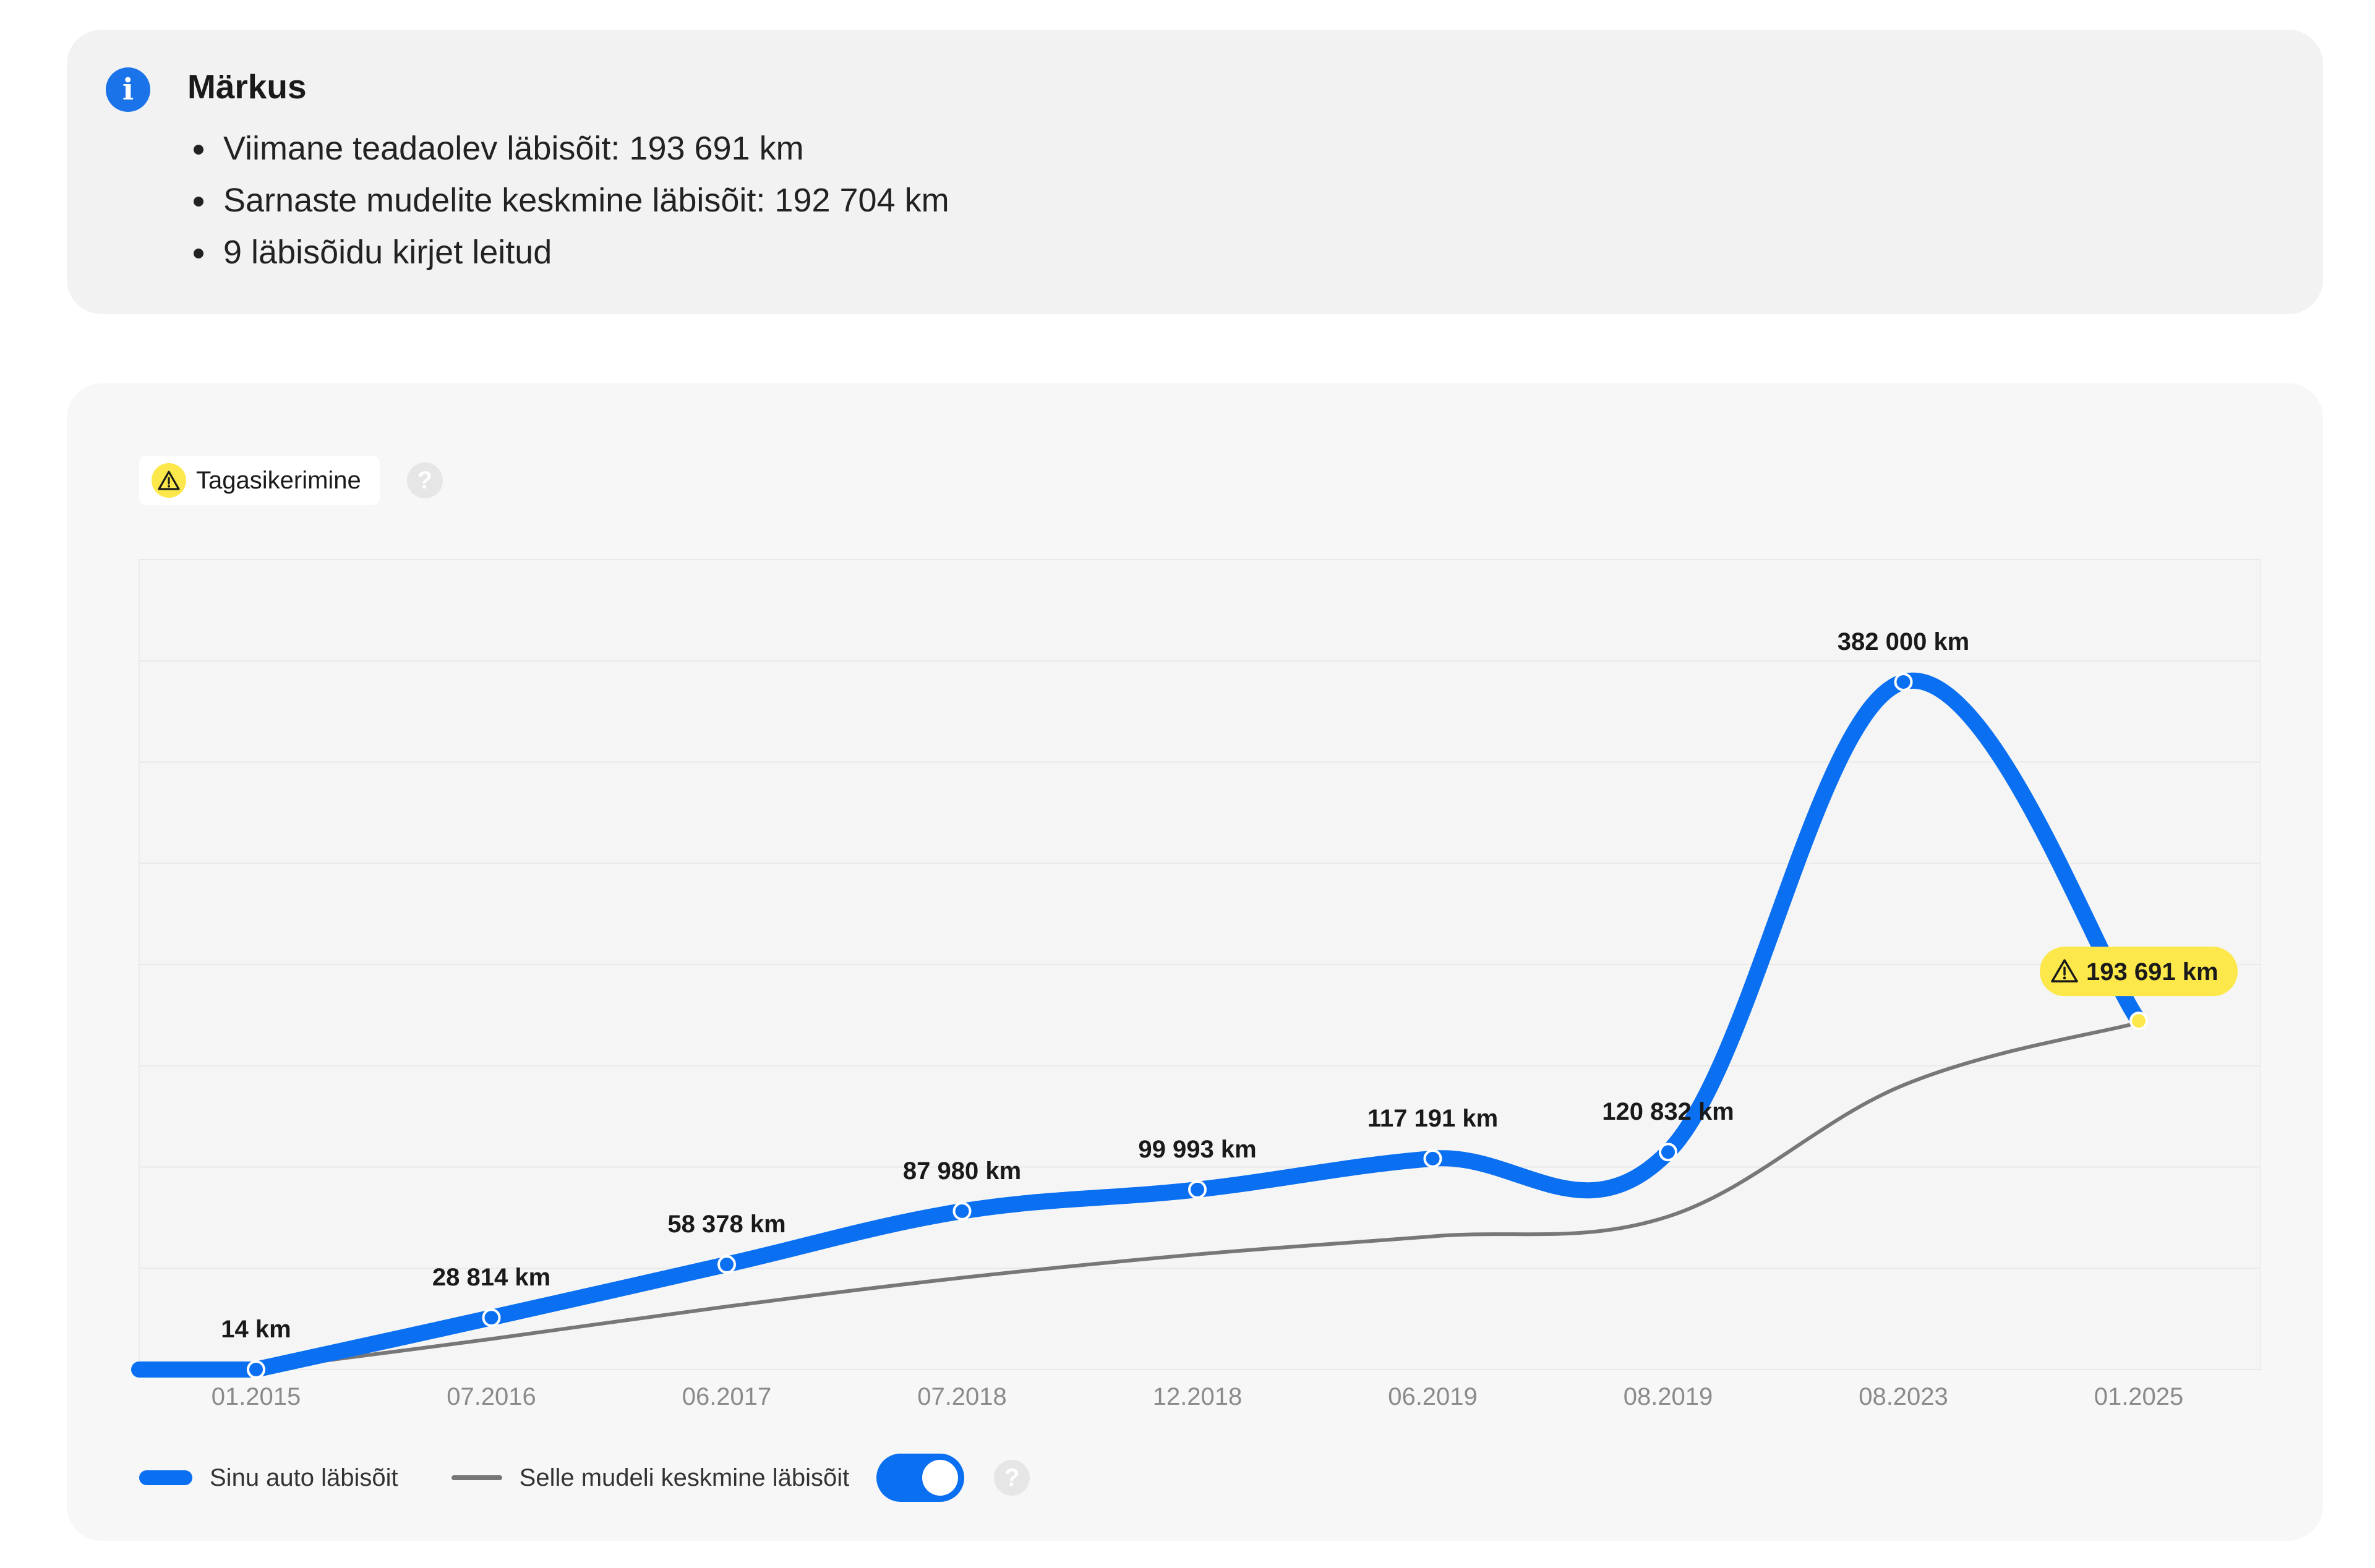 Image resolution: width=2375 pixels, height=1568 pixels. Describe the element at coordinates (726, 1224) in the screenshot. I see `data-label: 58 378 km` at that location.